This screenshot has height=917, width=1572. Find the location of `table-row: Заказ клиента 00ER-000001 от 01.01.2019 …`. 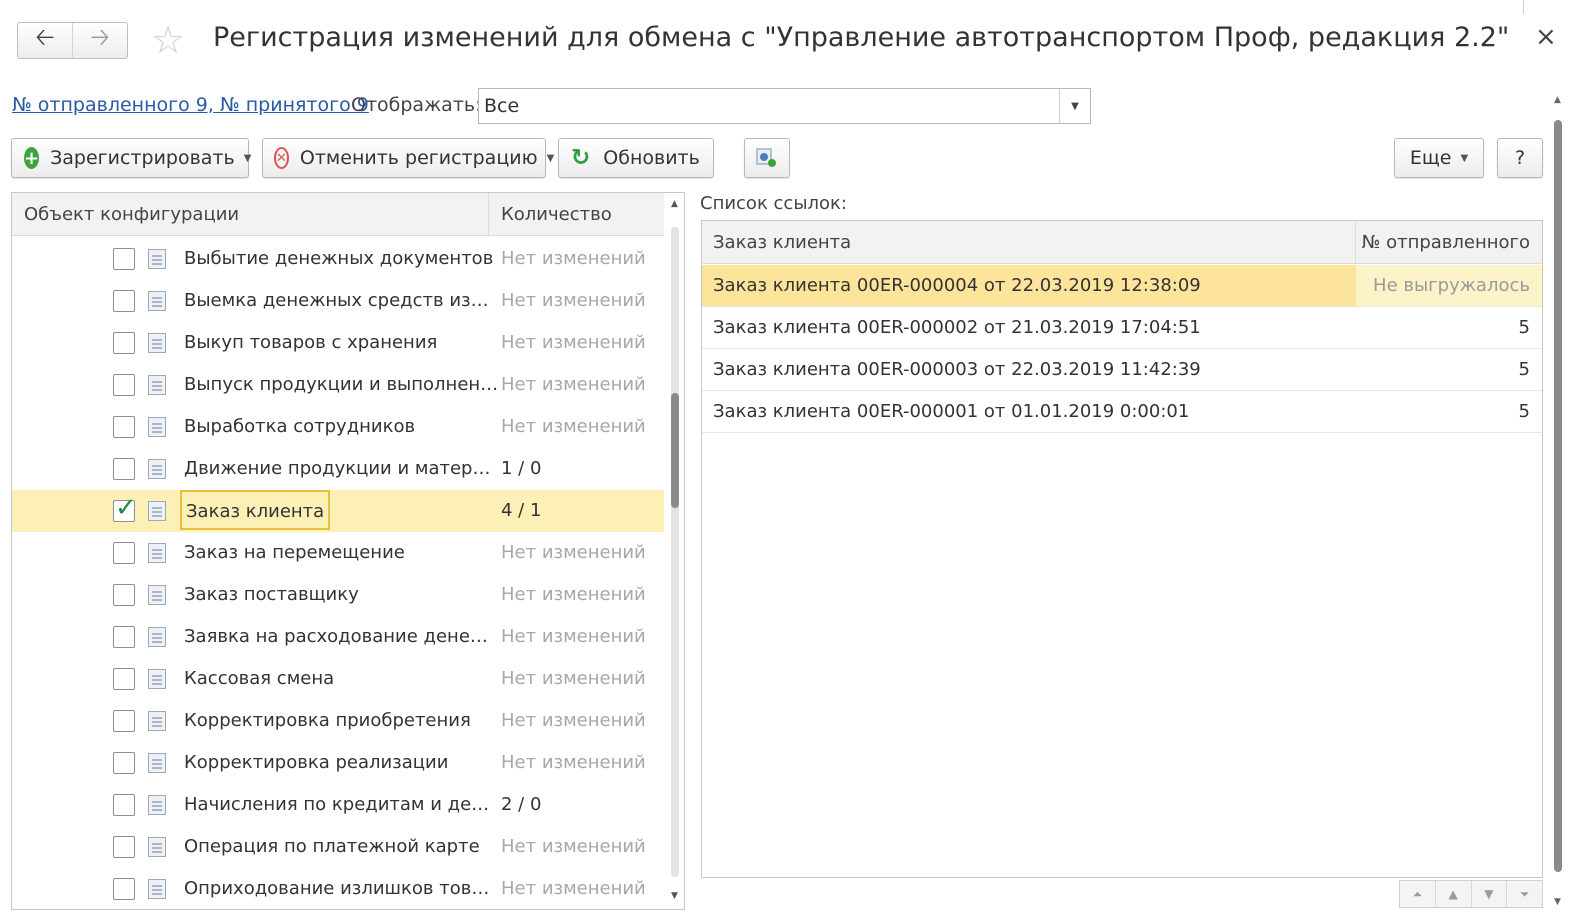

table-row: Заказ клиента 00ER-000001 от 01.01.2019 … is located at coordinates (1122, 412).